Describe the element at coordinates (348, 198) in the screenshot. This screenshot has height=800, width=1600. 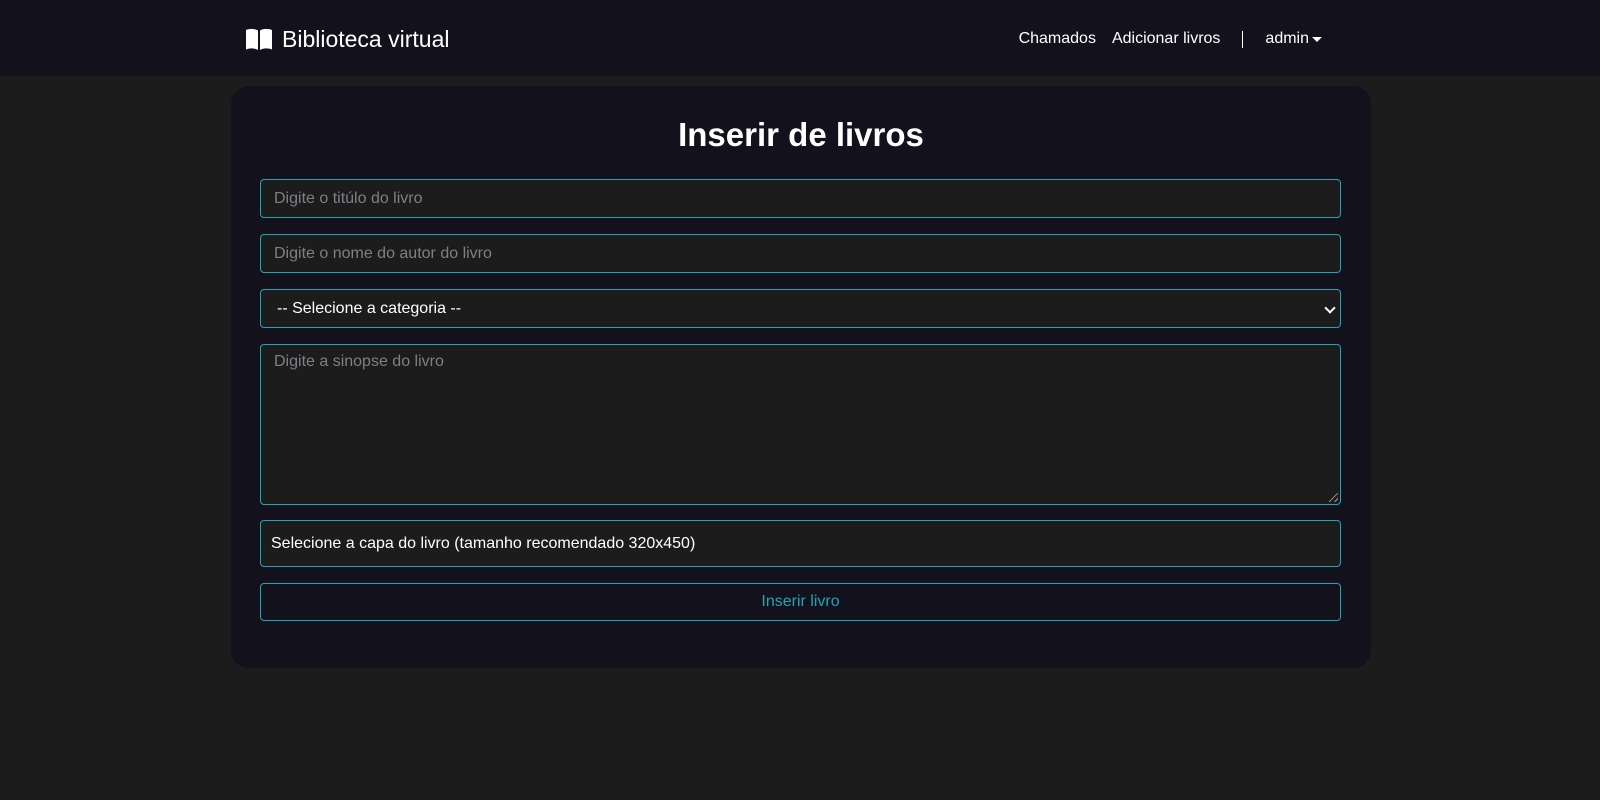
I see `book-title-placeholder: Digite o titúlo do livro` at that location.